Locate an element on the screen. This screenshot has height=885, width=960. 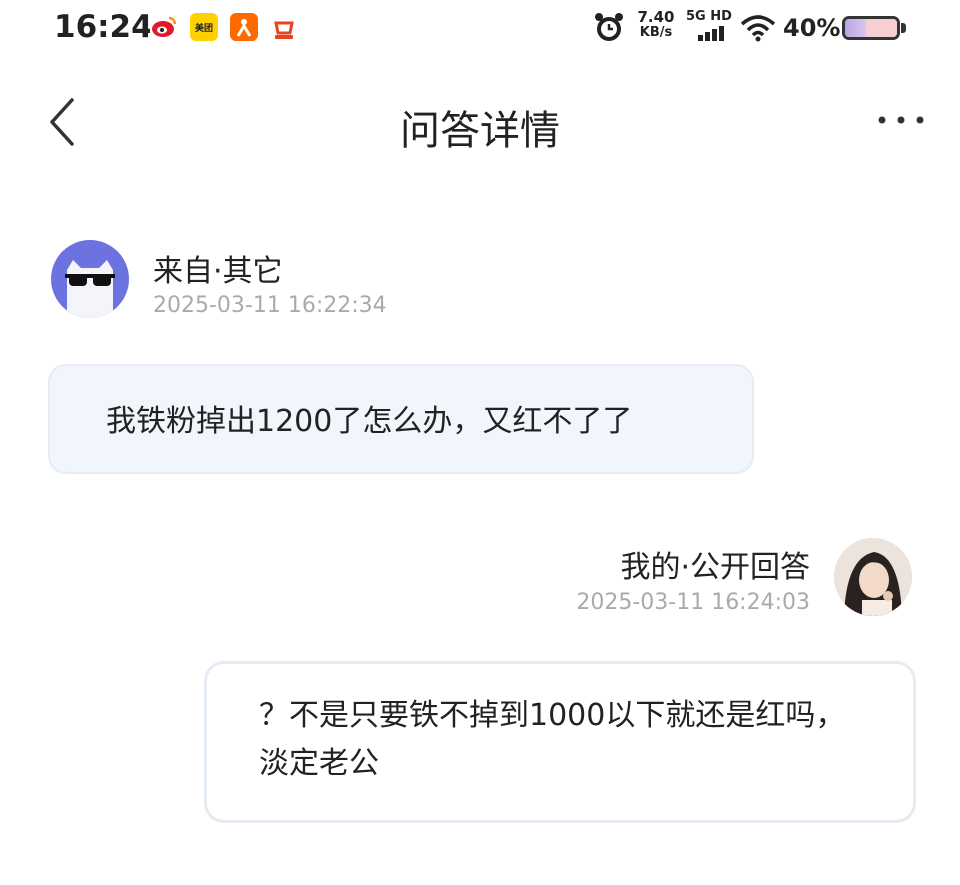
asker-avatar is located at coordinates (90, 279).